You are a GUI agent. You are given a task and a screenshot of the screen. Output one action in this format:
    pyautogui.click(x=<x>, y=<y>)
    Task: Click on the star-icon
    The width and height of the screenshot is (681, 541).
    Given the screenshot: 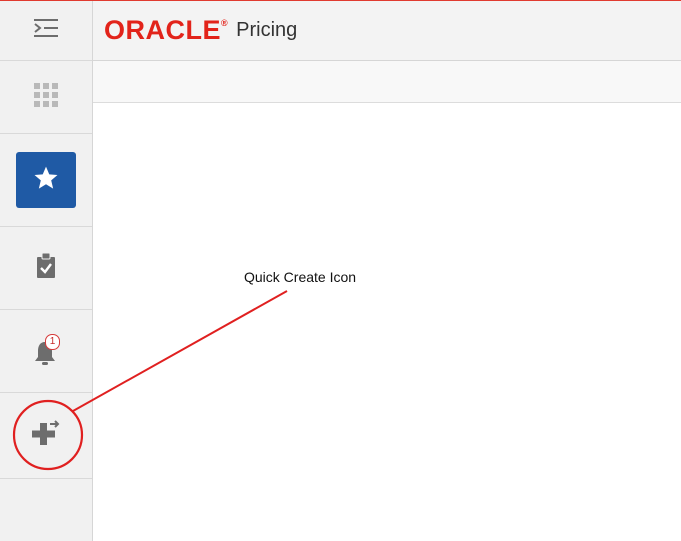 What is the action you would take?
    pyautogui.click(x=46, y=180)
    